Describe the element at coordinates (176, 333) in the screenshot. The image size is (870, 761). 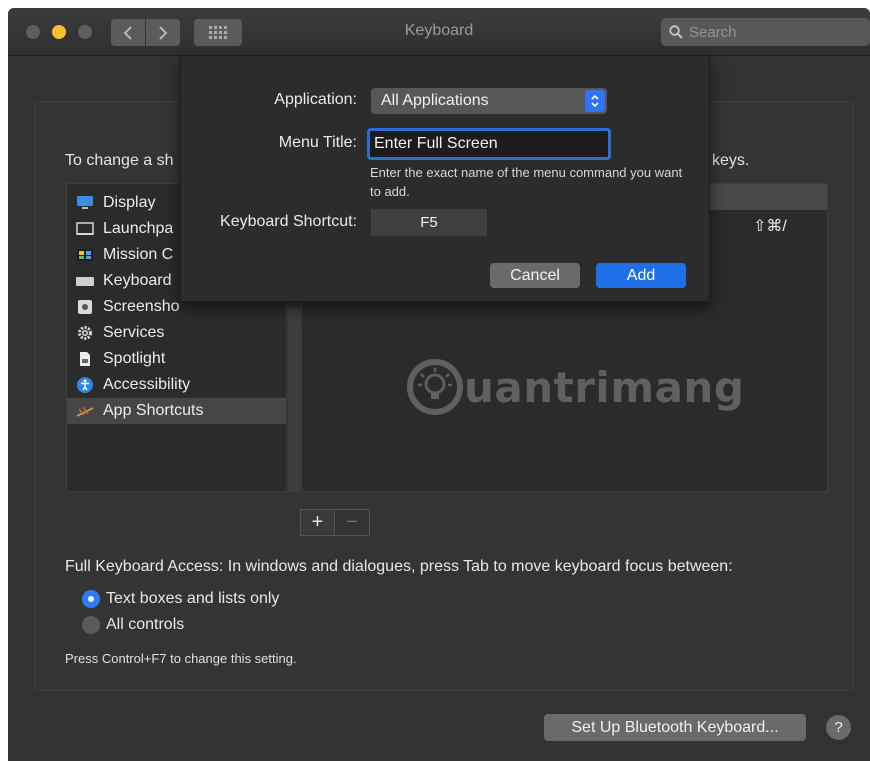
I see `category-item-services: Services` at that location.